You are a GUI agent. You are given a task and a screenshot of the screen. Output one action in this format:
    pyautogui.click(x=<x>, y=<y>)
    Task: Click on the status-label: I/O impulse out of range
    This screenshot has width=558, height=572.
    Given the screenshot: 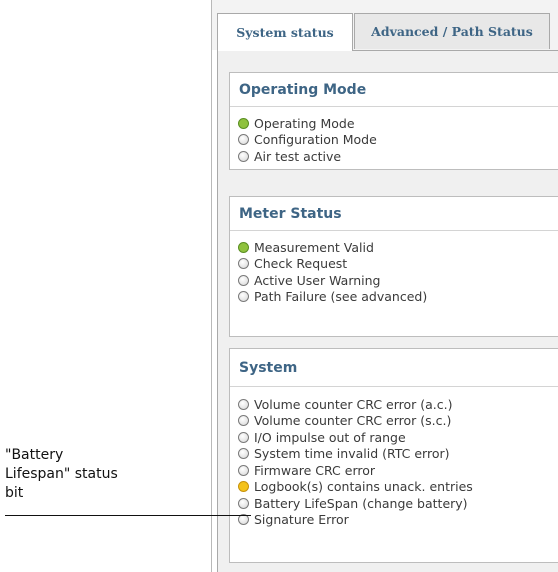 What is the action you would take?
    pyautogui.click(x=330, y=437)
    